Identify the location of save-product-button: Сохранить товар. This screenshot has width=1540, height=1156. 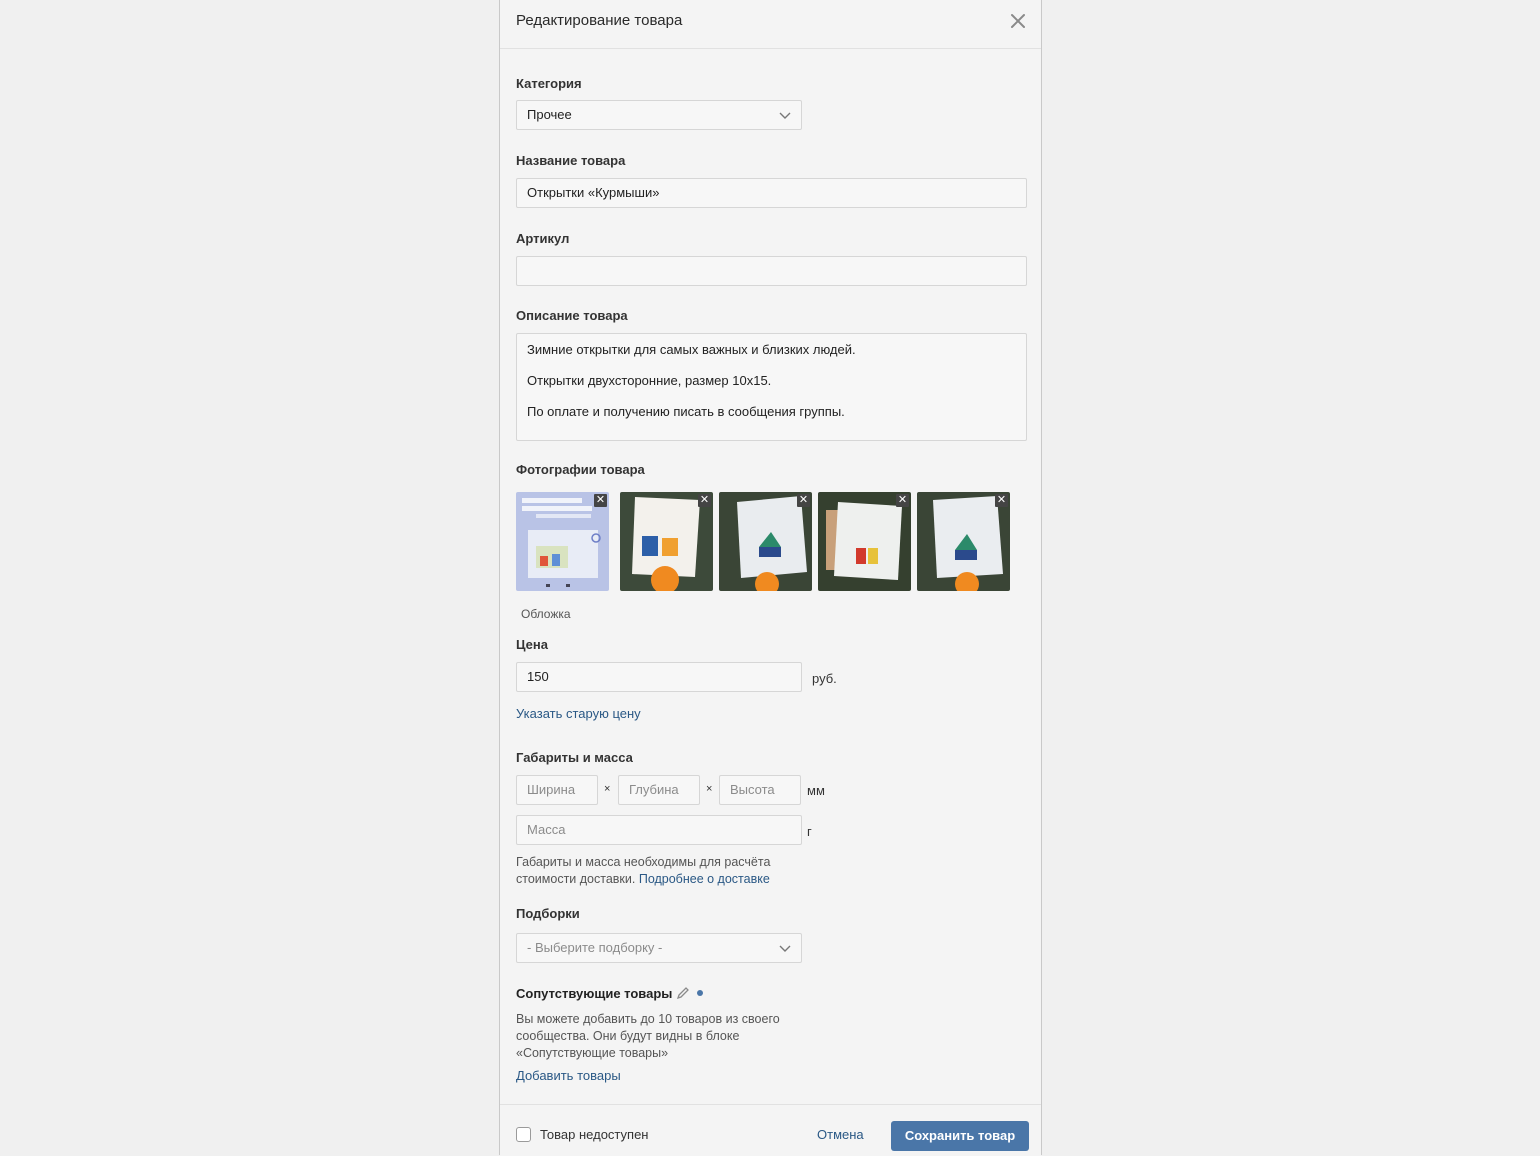
(960, 1136).